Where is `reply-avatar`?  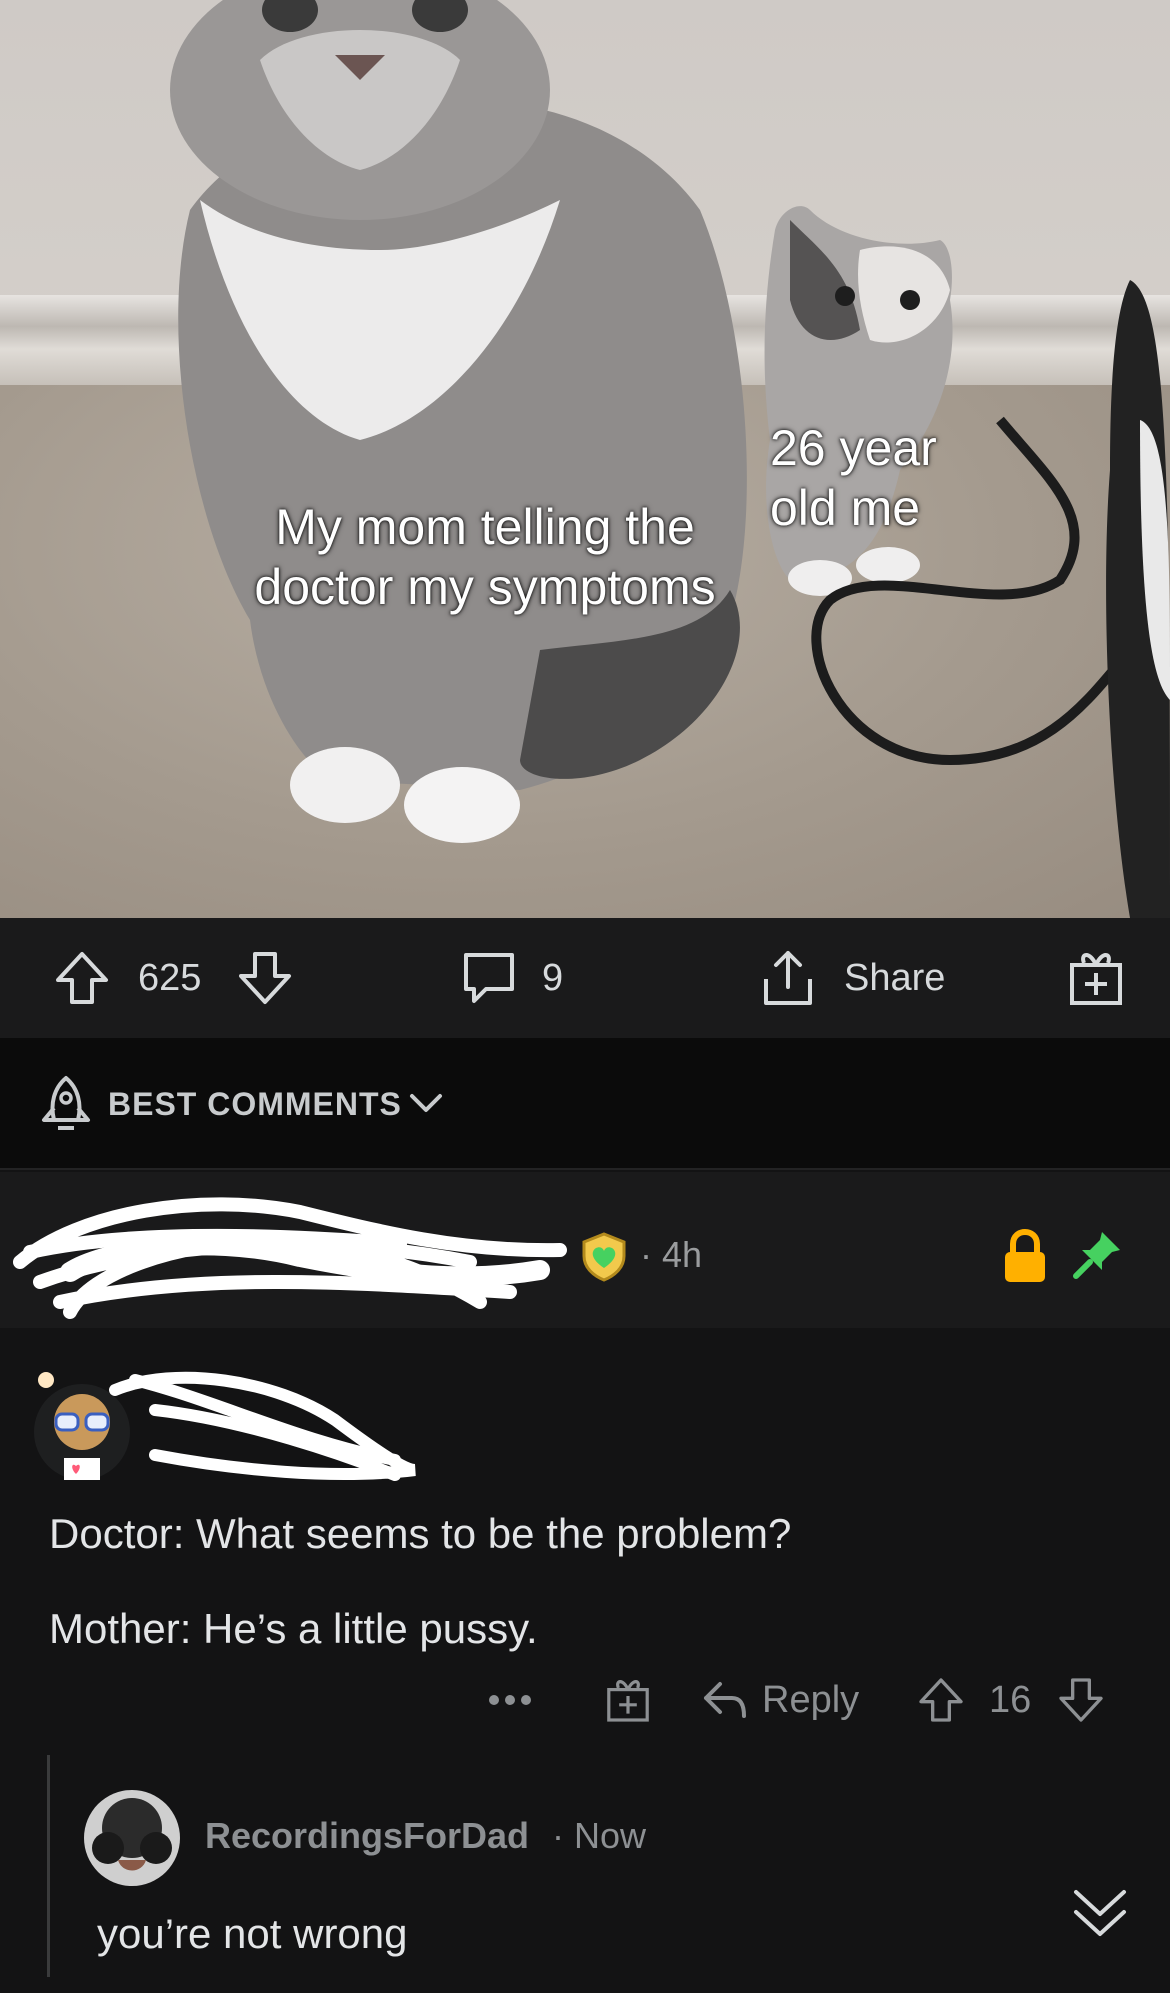
reply-avatar is located at coordinates (132, 1838).